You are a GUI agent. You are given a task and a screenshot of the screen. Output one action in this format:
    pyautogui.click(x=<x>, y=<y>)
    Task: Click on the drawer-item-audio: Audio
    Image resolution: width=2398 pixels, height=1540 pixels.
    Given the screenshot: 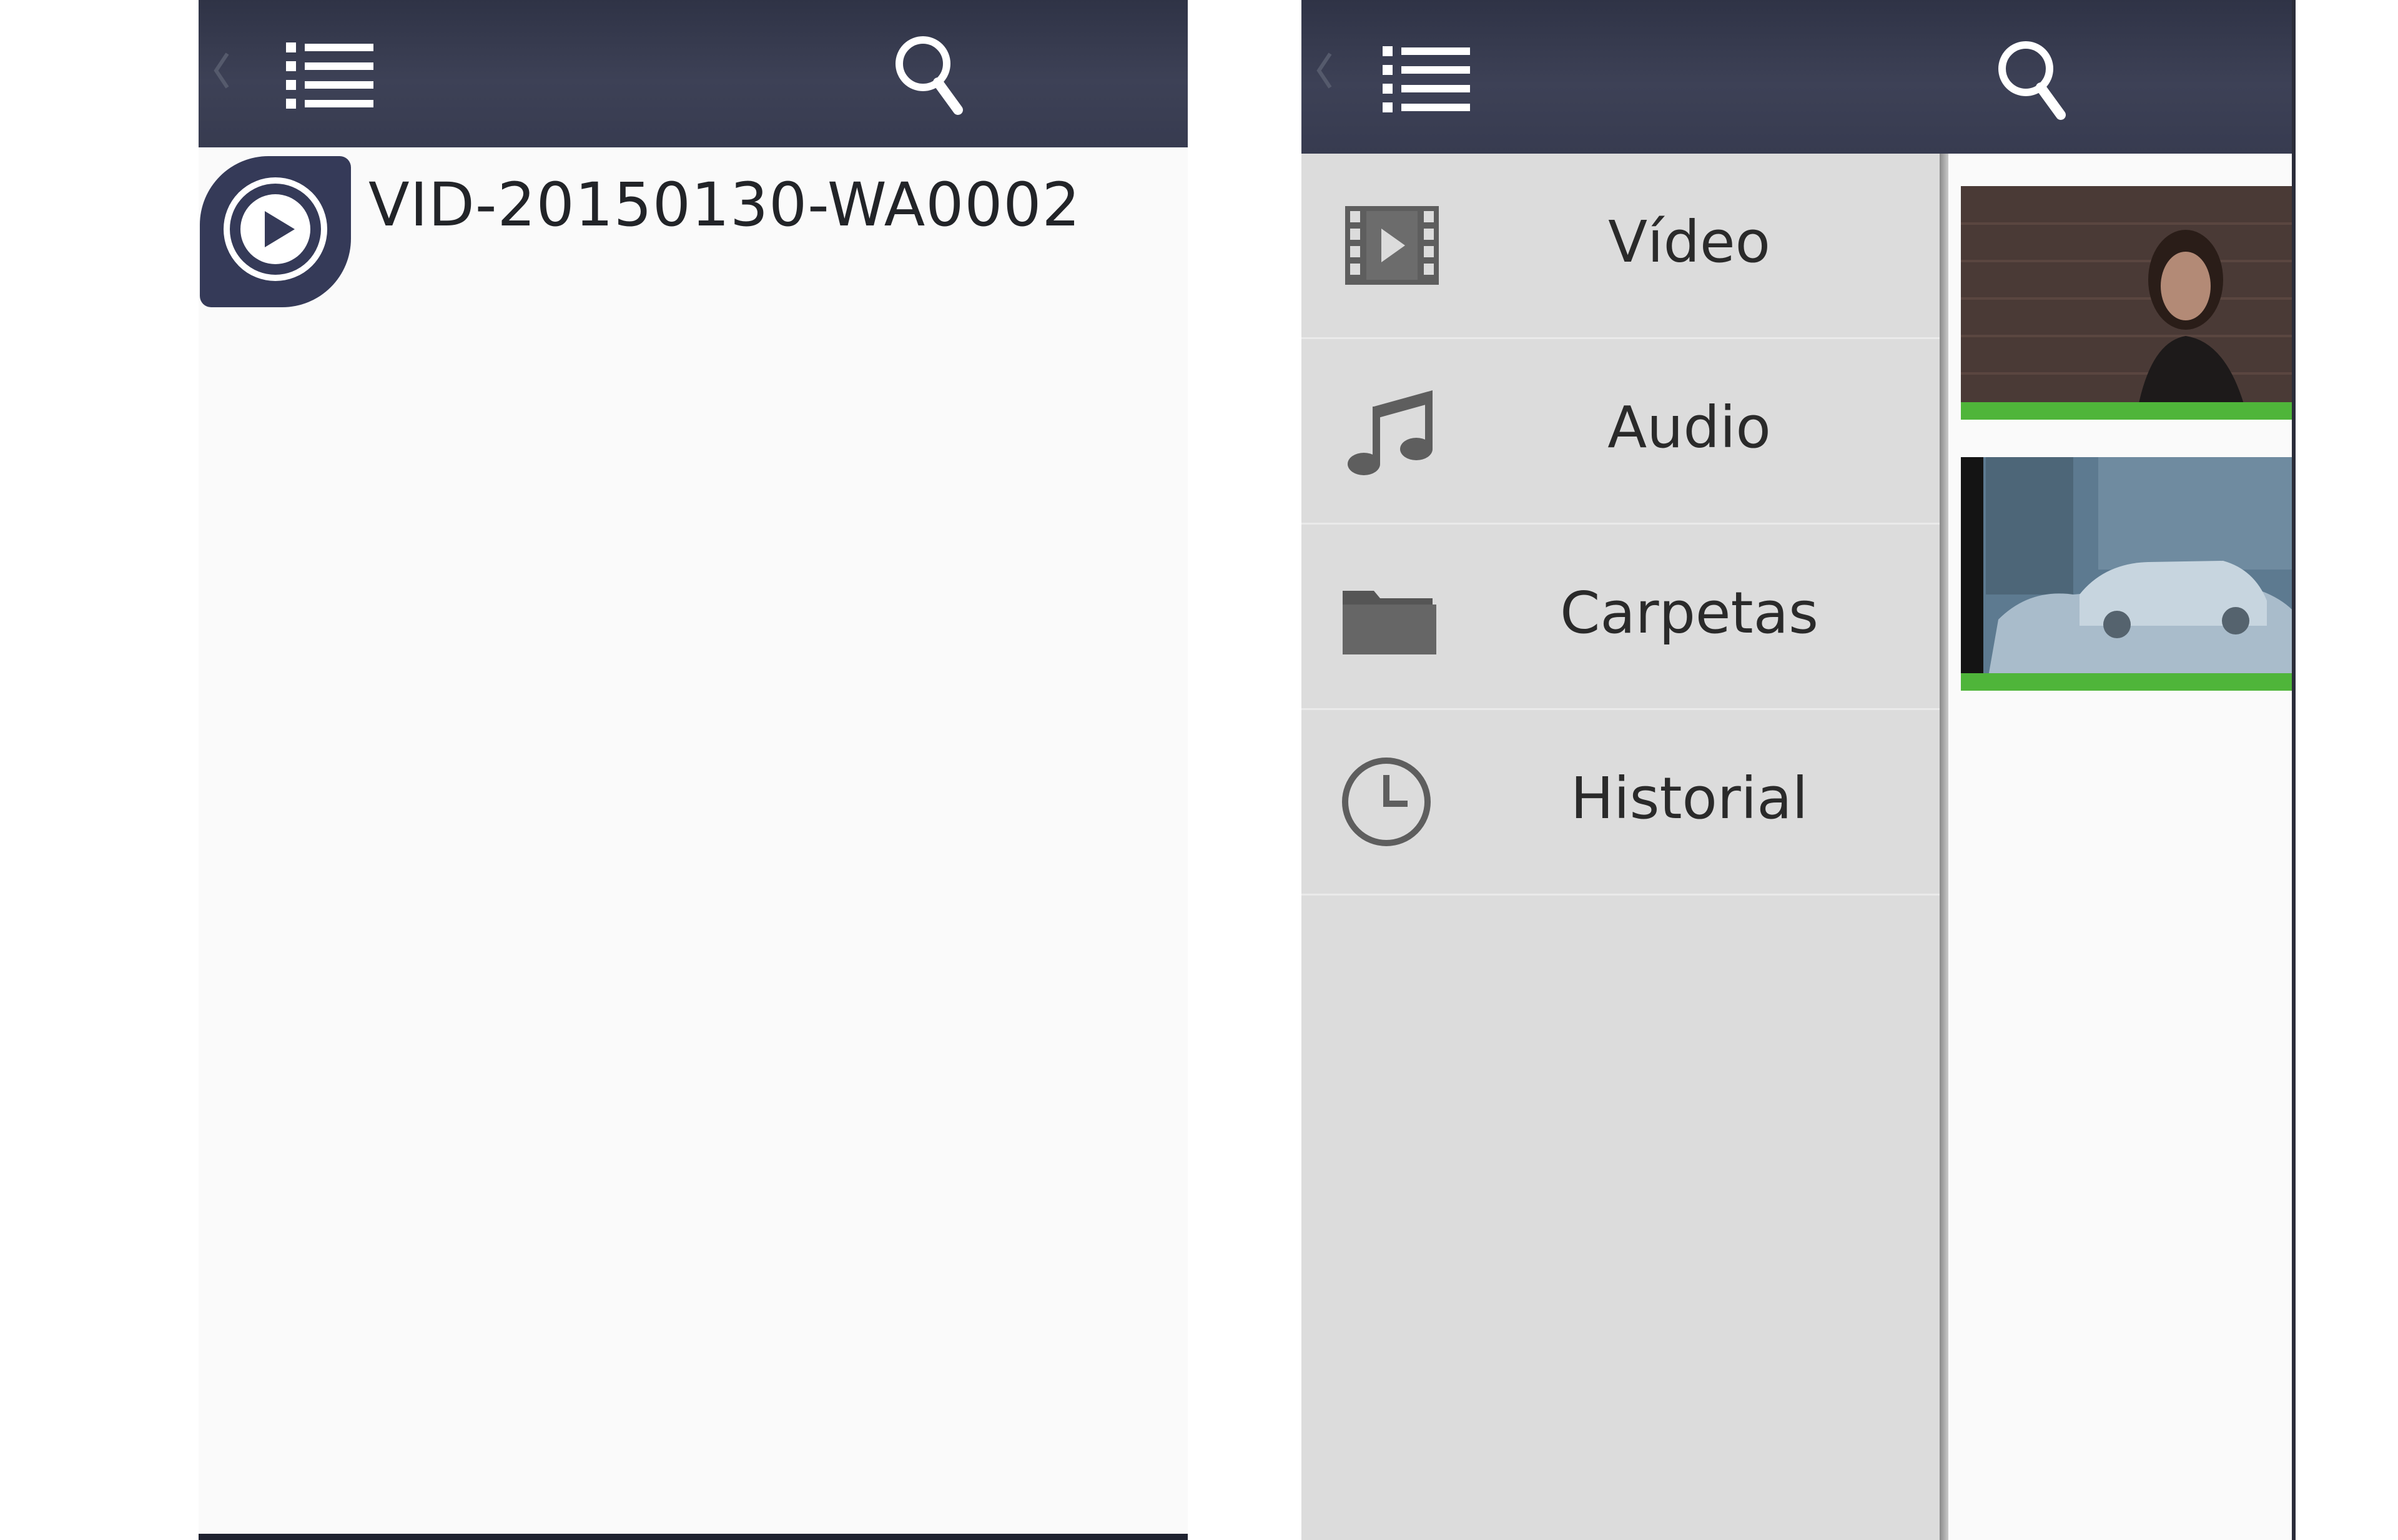 What is the action you would take?
    pyautogui.click(x=1620, y=432)
    